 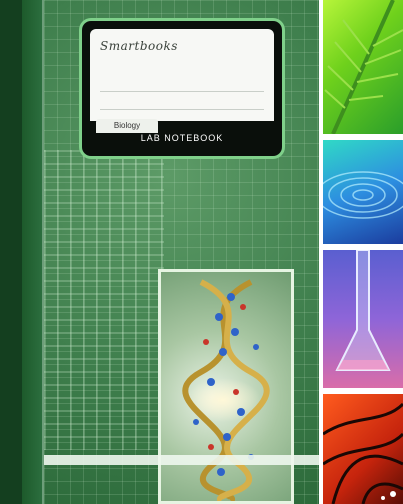 I want to click on spine, so click(x=11, y=252).